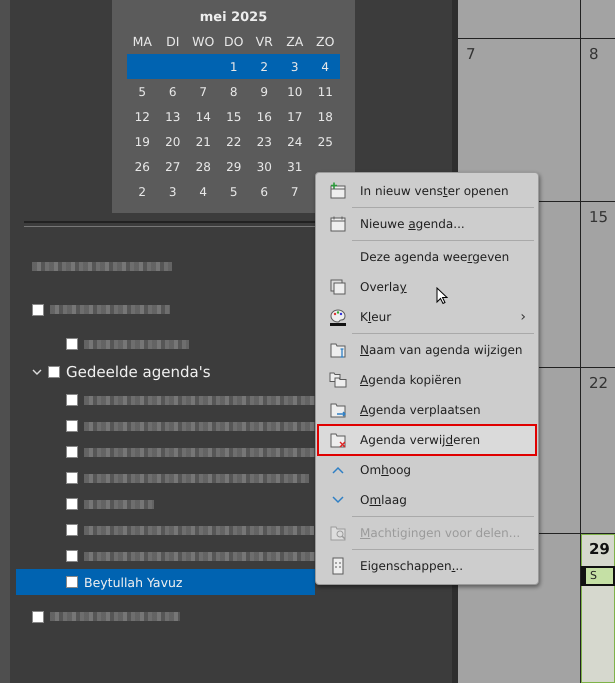 This screenshot has height=683, width=615. What do you see at coordinates (142, 41) in the screenshot?
I see `weekday-label: MA` at bounding box center [142, 41].